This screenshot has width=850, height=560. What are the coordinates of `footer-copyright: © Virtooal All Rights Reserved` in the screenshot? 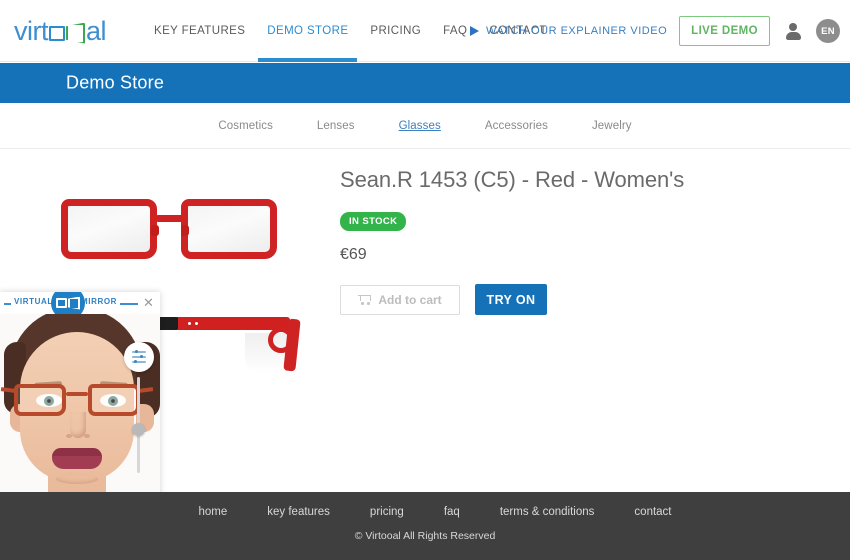 It's located at (425, 536).